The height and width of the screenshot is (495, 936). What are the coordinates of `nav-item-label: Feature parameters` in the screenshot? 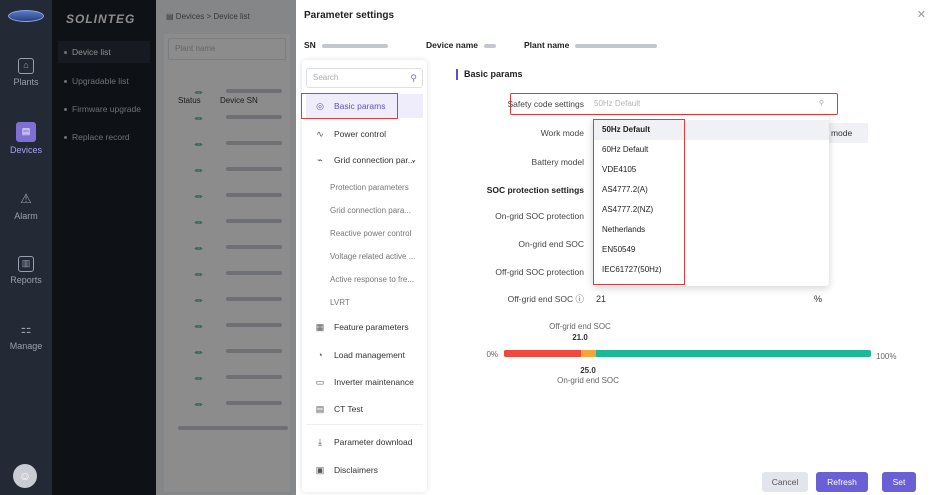 It's located at (371, 327).